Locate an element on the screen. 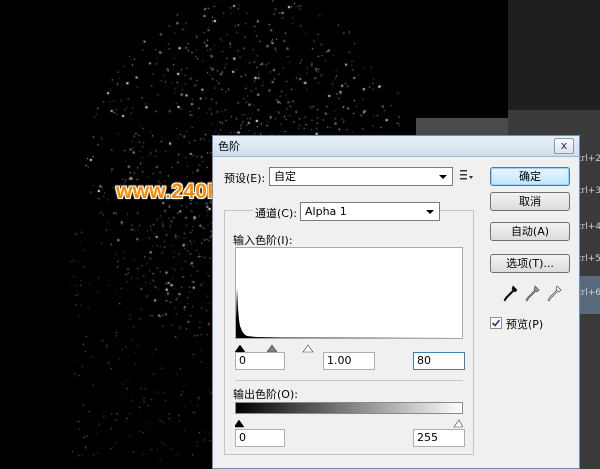  preset-label: 预设(E): is located at coordinates (245, 178).